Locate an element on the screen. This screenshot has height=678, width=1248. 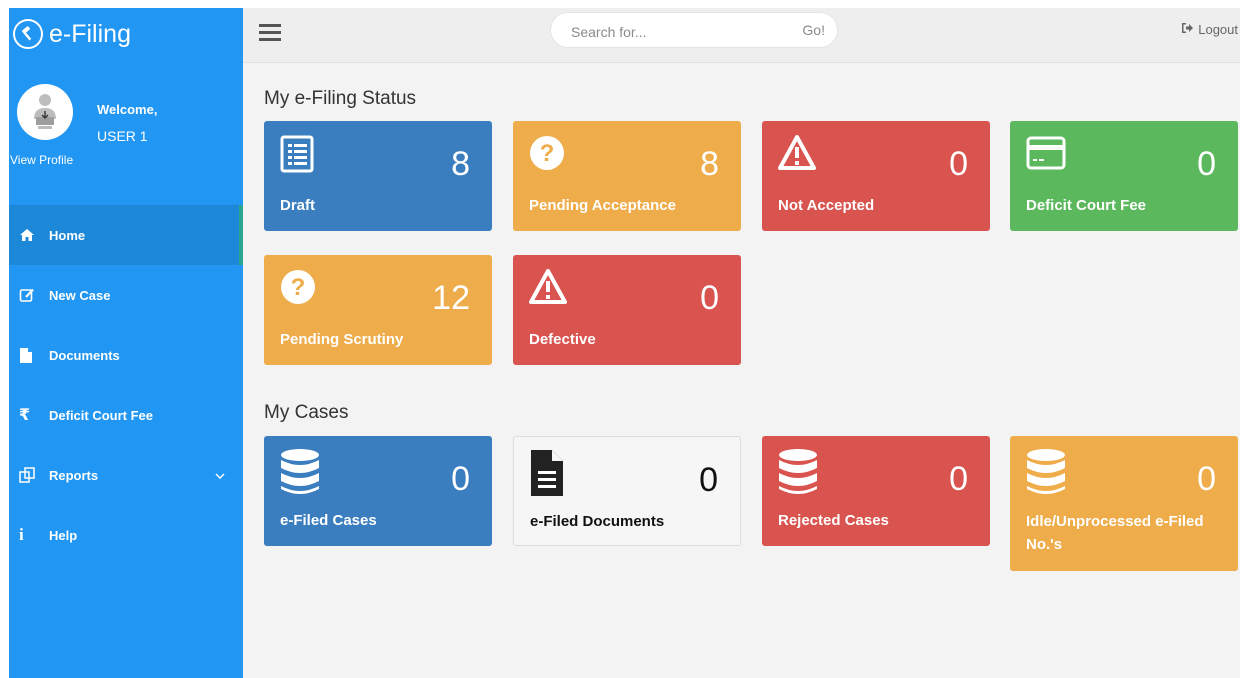
sidebar-item-label: Home is located at coordinates (67, 235).